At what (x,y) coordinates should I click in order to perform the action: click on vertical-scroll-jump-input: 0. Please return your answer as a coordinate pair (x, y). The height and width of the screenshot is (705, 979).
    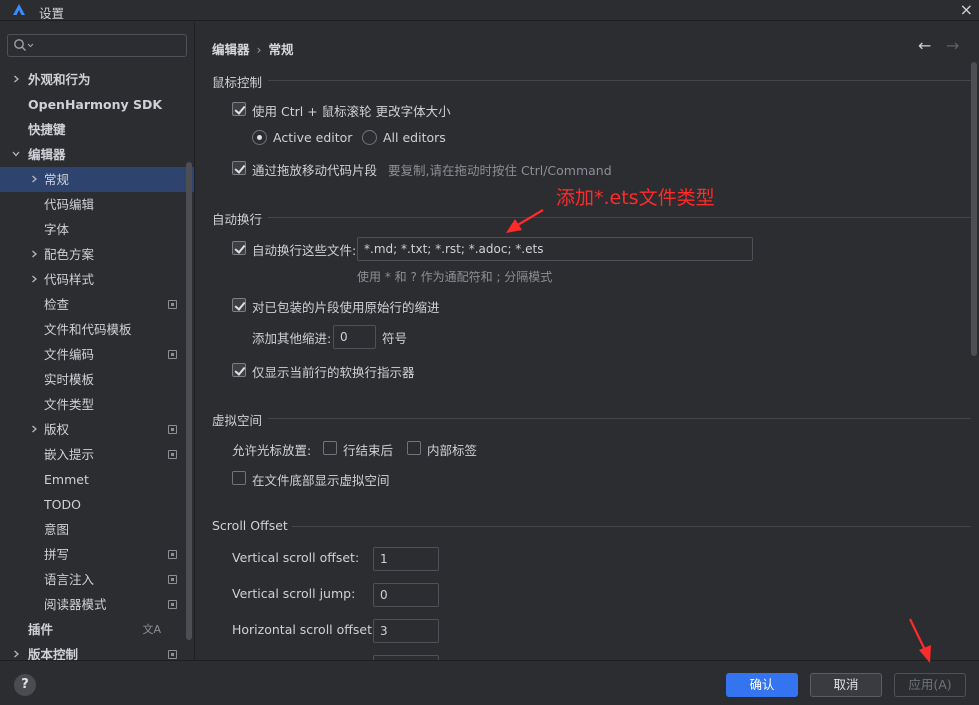
    Looking at the image, I should click on (406, 595).